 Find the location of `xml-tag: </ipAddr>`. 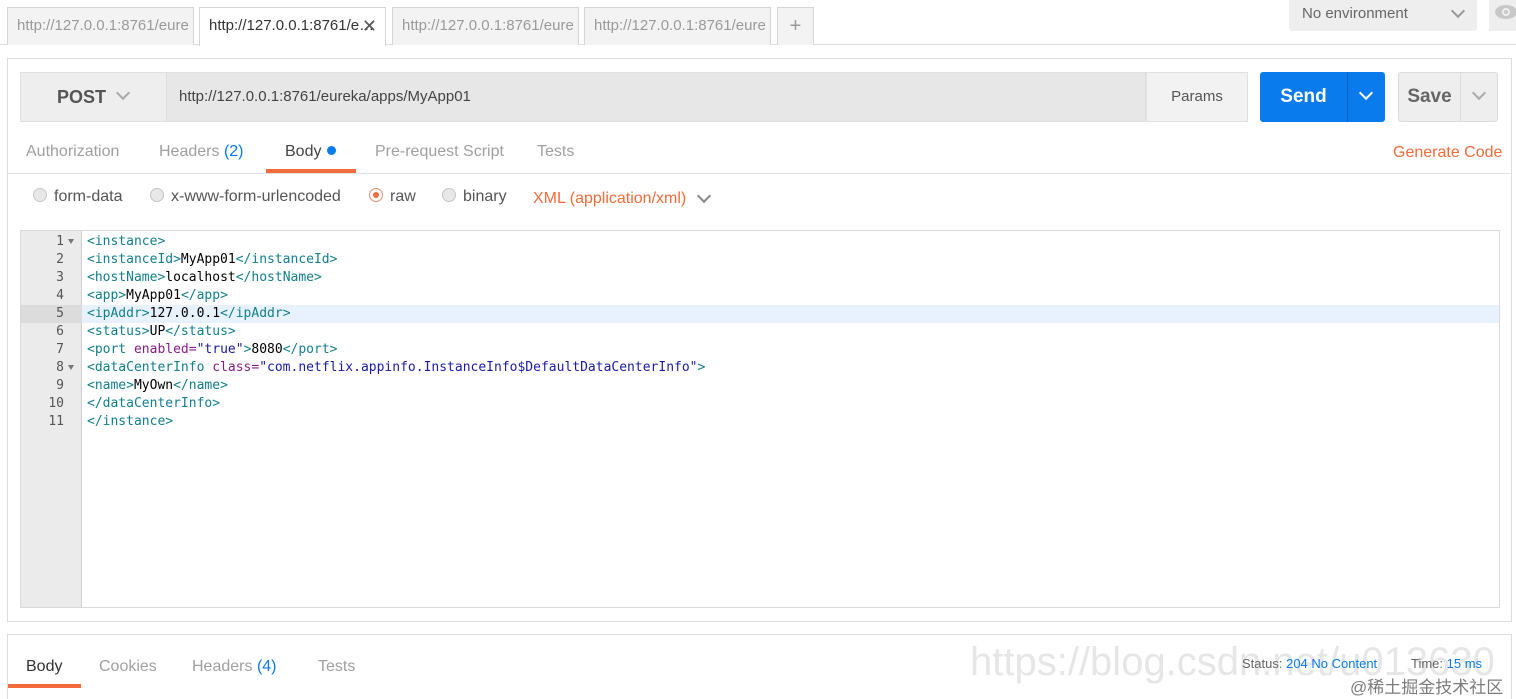

xml-tag: </ipAddr> is located at coordinates (255, 313).